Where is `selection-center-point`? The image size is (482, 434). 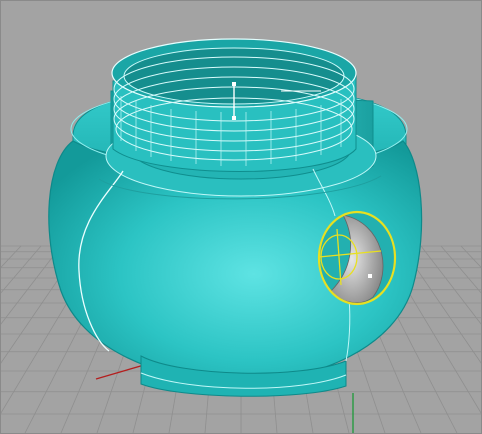
selection-center-point is located at coordinates (370, 276).